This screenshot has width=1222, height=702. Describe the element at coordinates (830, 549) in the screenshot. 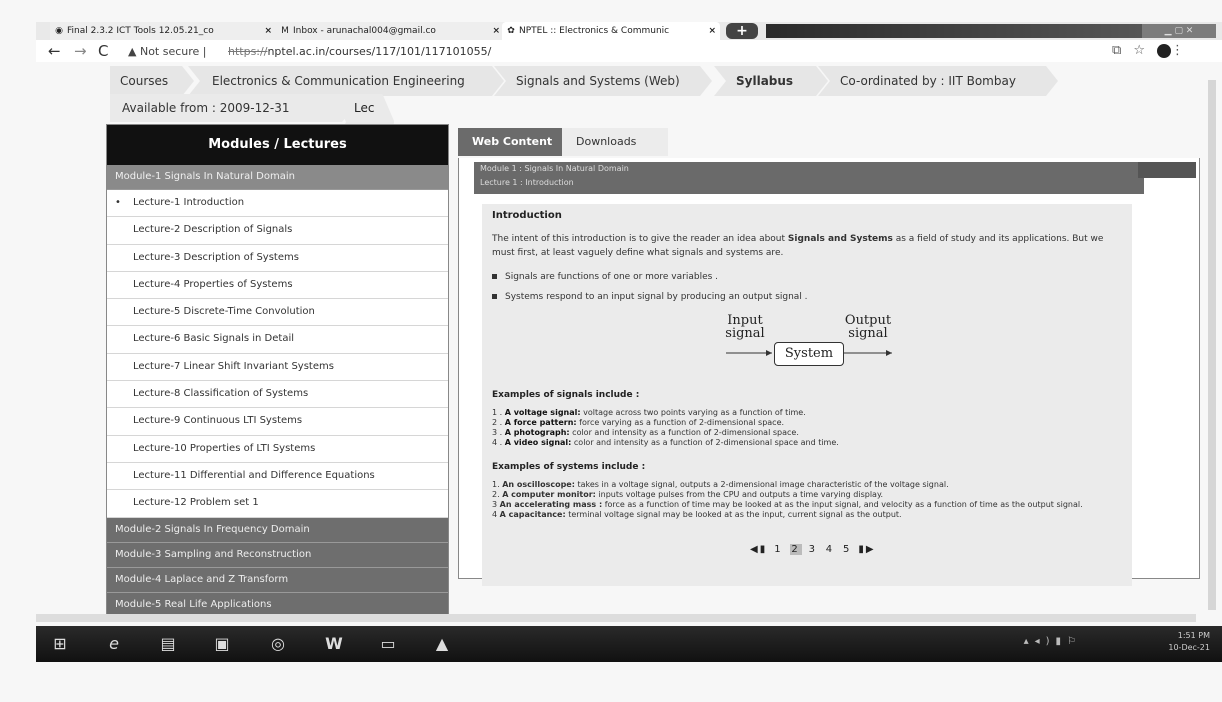

I see `page-4-link: 4` at that location.